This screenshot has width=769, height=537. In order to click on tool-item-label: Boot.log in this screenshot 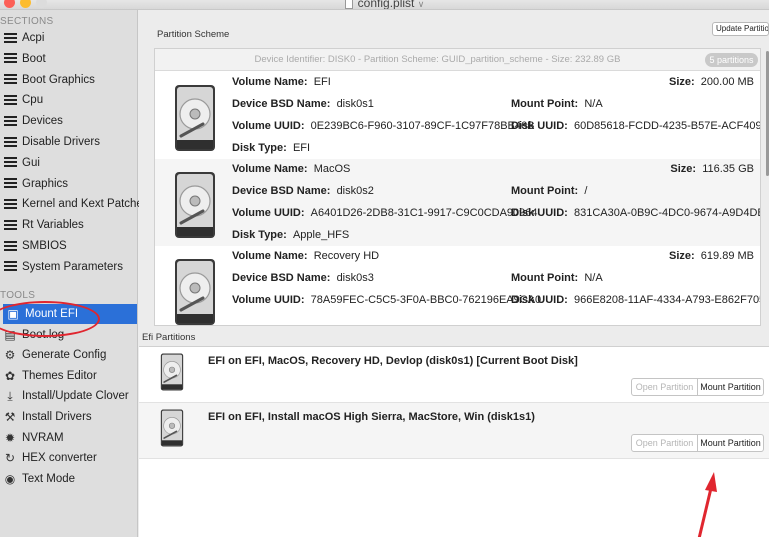, I will do `click(43, 334)`.